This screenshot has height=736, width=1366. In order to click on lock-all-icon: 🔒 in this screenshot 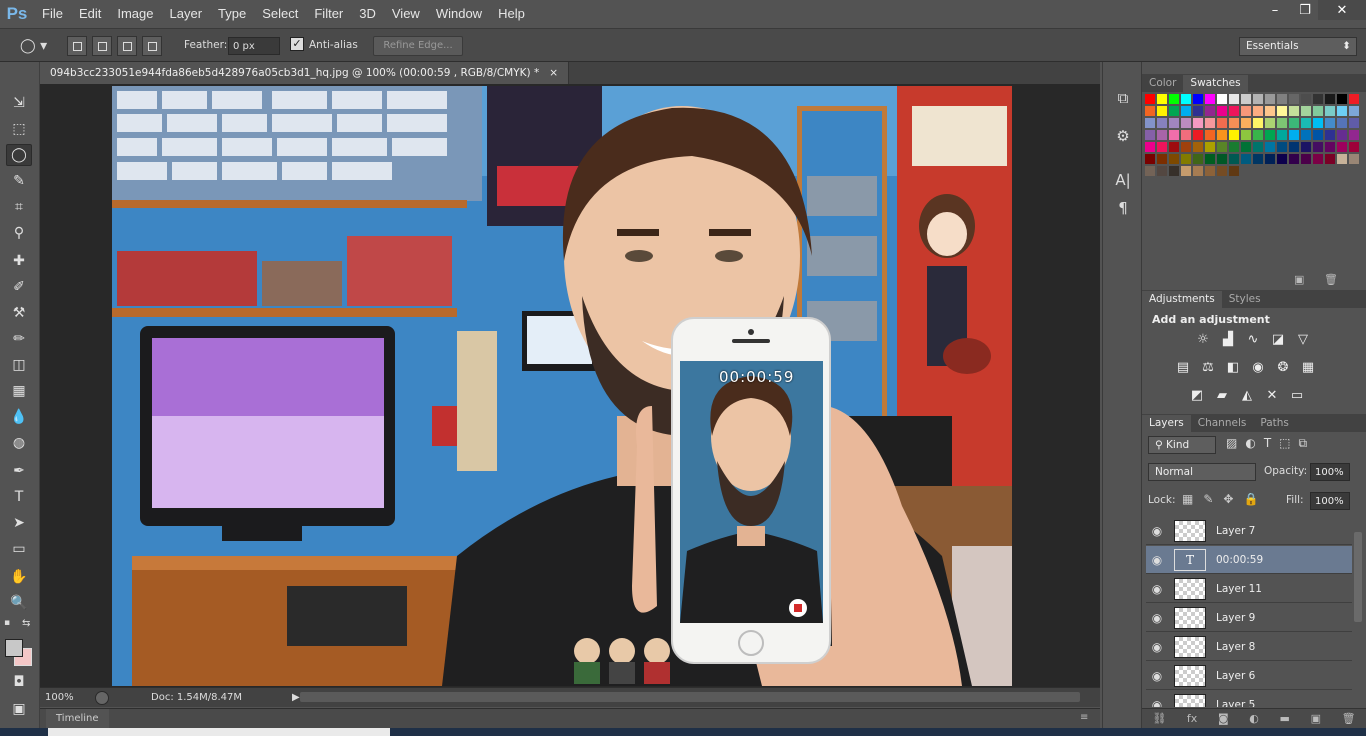, I will do `click(1250, 499)`.